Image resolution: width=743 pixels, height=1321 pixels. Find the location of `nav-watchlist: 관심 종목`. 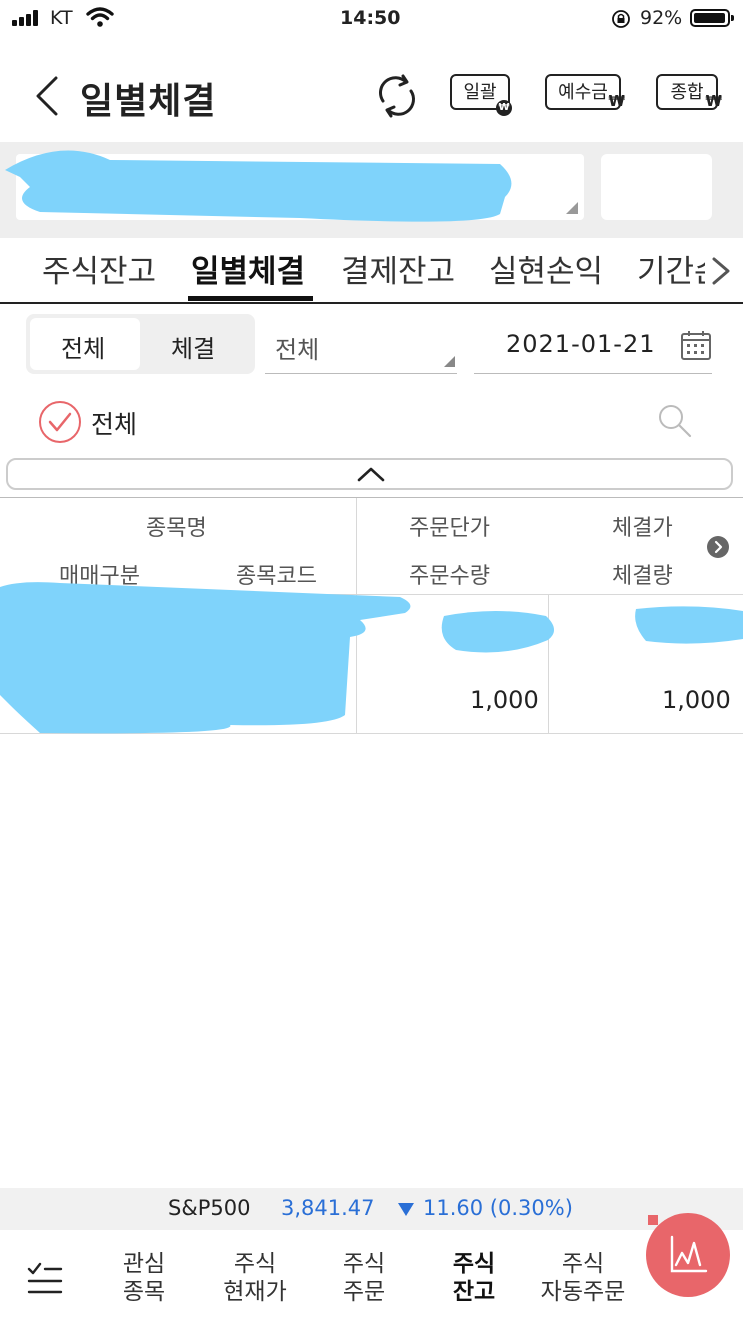

nav-watchlist: 관심 종목 is located at coordinates (144, 1278).